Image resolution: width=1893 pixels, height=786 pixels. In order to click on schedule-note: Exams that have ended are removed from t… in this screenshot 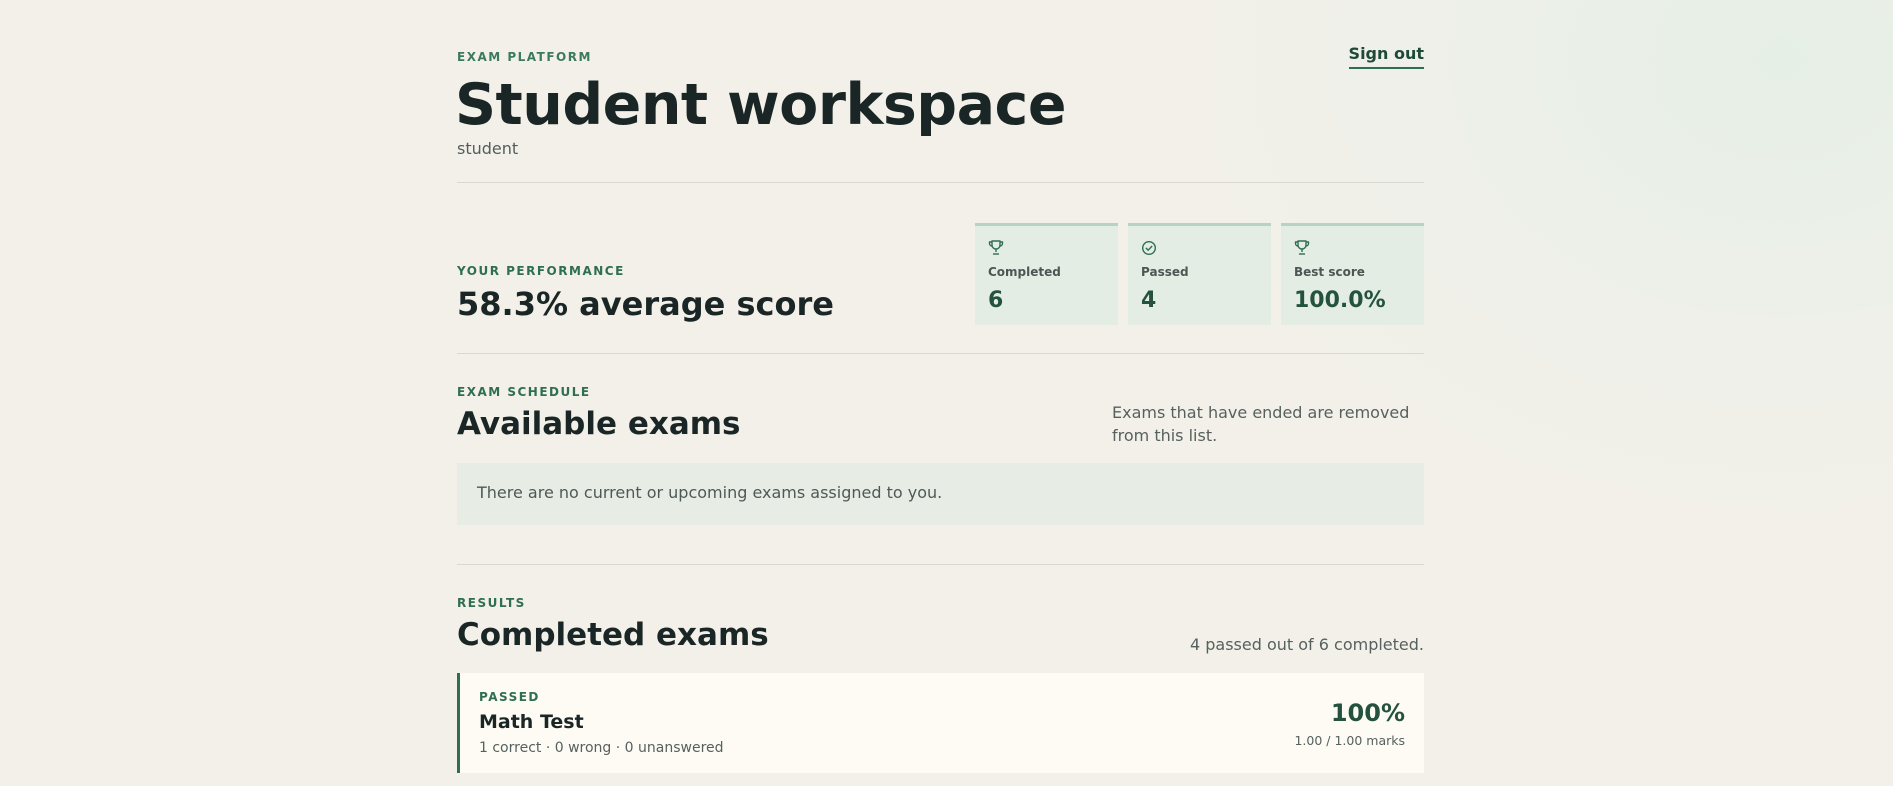, I will do `click(1261, 424)`.